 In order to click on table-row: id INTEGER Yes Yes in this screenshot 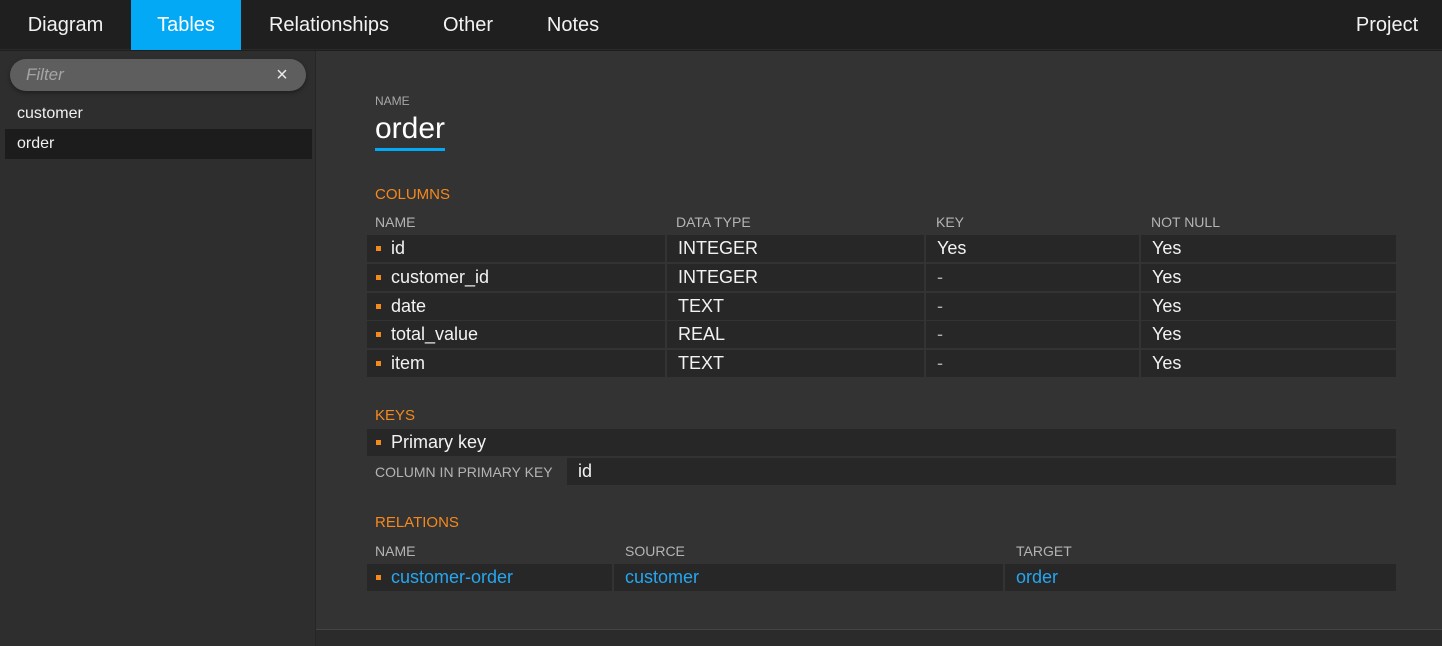, I will do `click(881, 248)`.